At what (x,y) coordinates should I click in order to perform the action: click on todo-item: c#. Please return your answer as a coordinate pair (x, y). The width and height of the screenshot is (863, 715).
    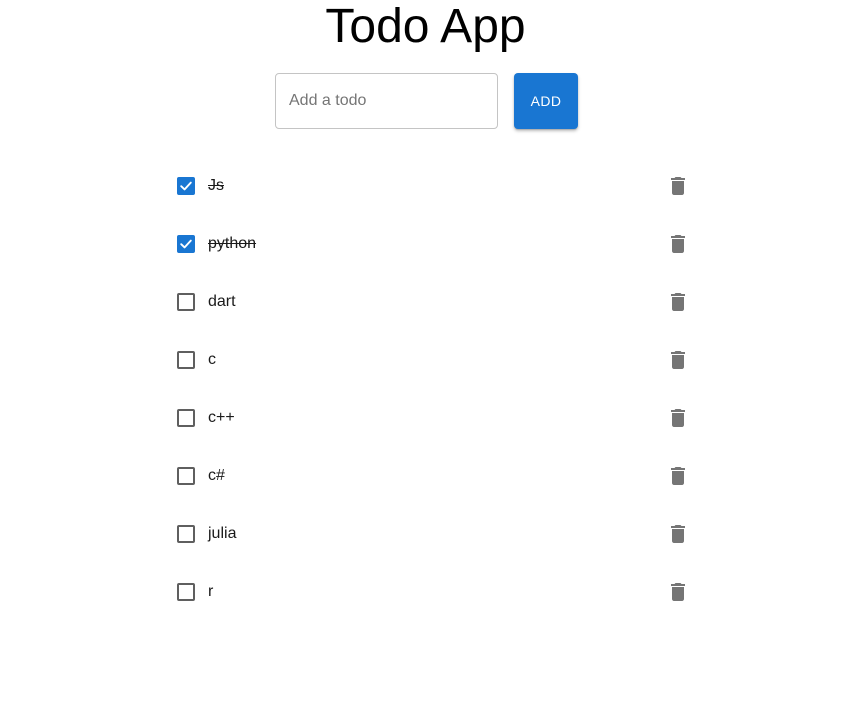
    Looking at the image, I should click on (432, 476).